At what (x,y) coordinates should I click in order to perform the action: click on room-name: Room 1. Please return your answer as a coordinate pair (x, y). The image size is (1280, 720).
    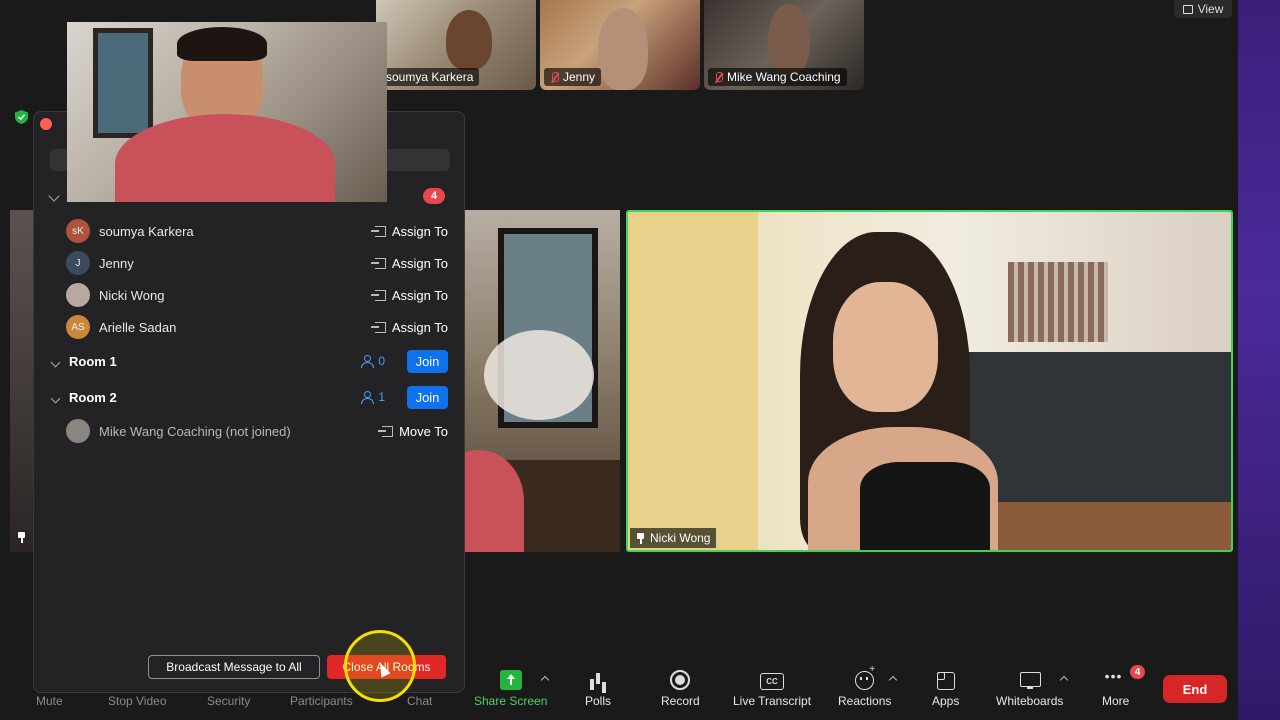
    Looking at the image, I should click on (93, 361).